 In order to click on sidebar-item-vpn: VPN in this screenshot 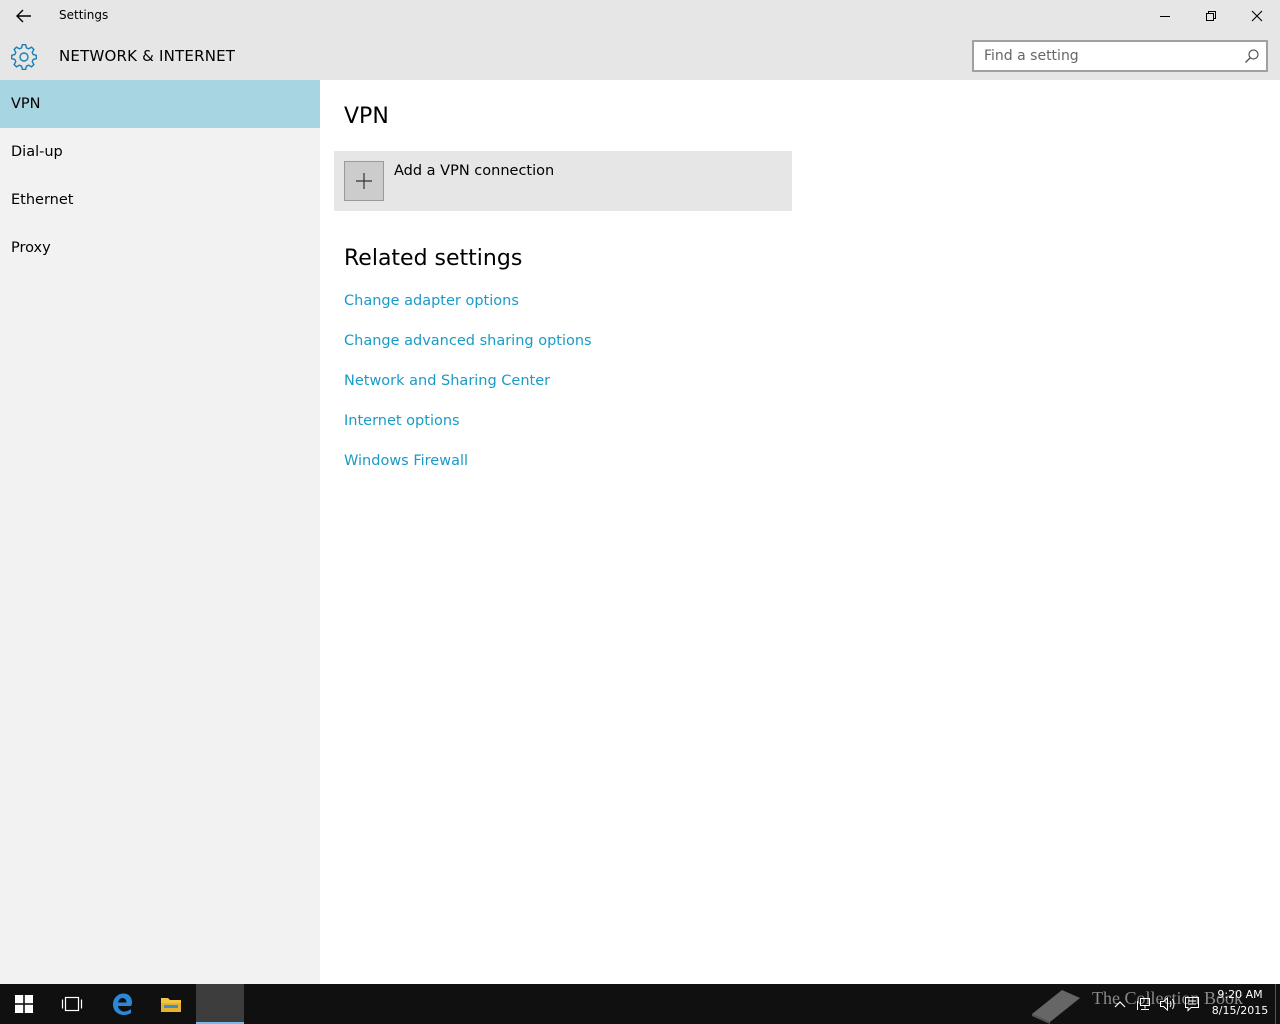, I will do `click(160, 104)`.